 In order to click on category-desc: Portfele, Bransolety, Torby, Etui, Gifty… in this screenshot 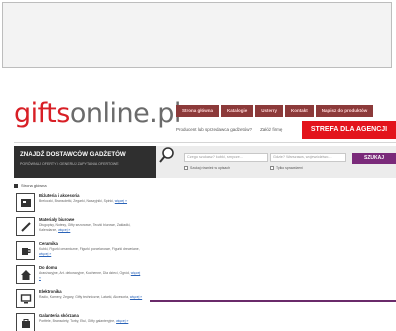, I will do `click(77, 321)`.